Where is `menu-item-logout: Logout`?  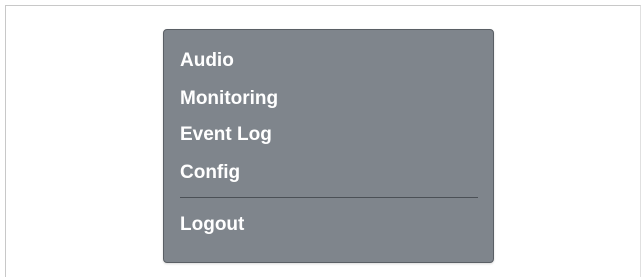
menu-item-logout: Logout is located at coordinates (212, 225).